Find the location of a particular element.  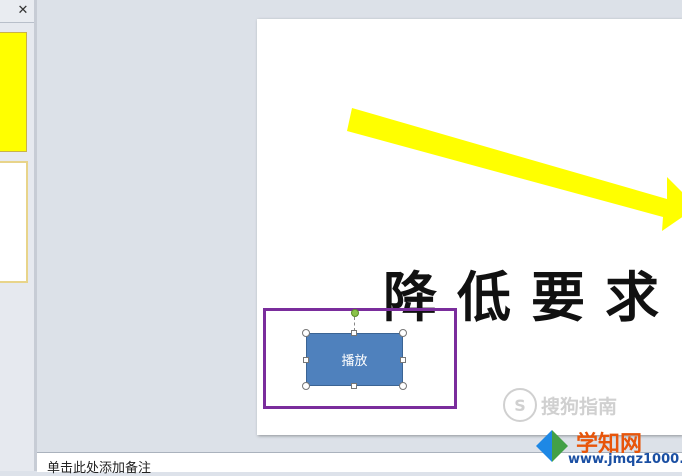

resize-handle-bottom is located at coordinates (354, 386).